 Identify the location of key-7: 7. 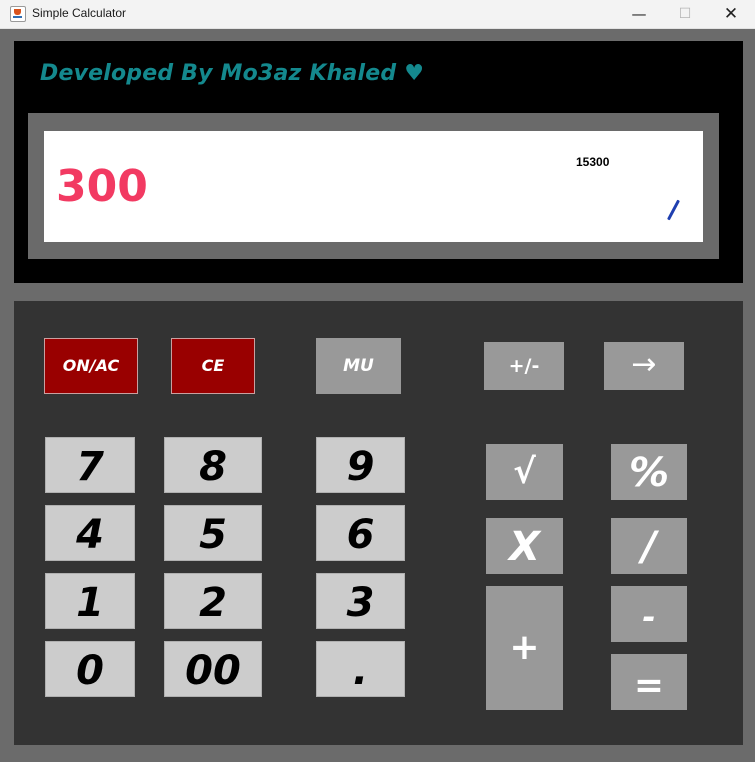
(90, 465).